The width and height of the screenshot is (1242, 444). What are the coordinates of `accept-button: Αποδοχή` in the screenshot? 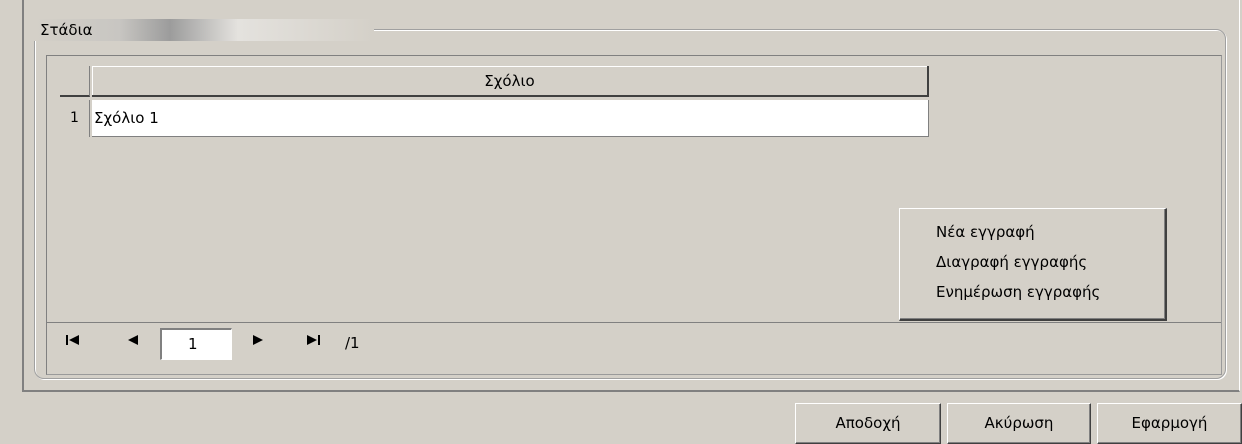 It's located at (868, 423).